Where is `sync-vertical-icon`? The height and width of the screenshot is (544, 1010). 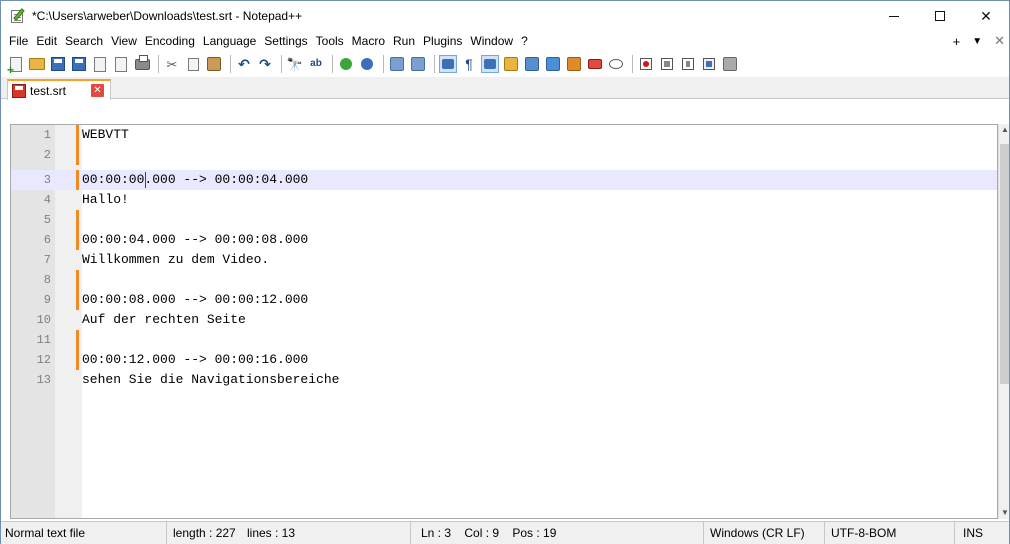 sync-vertical-icon is located at coordinates (397, 64).